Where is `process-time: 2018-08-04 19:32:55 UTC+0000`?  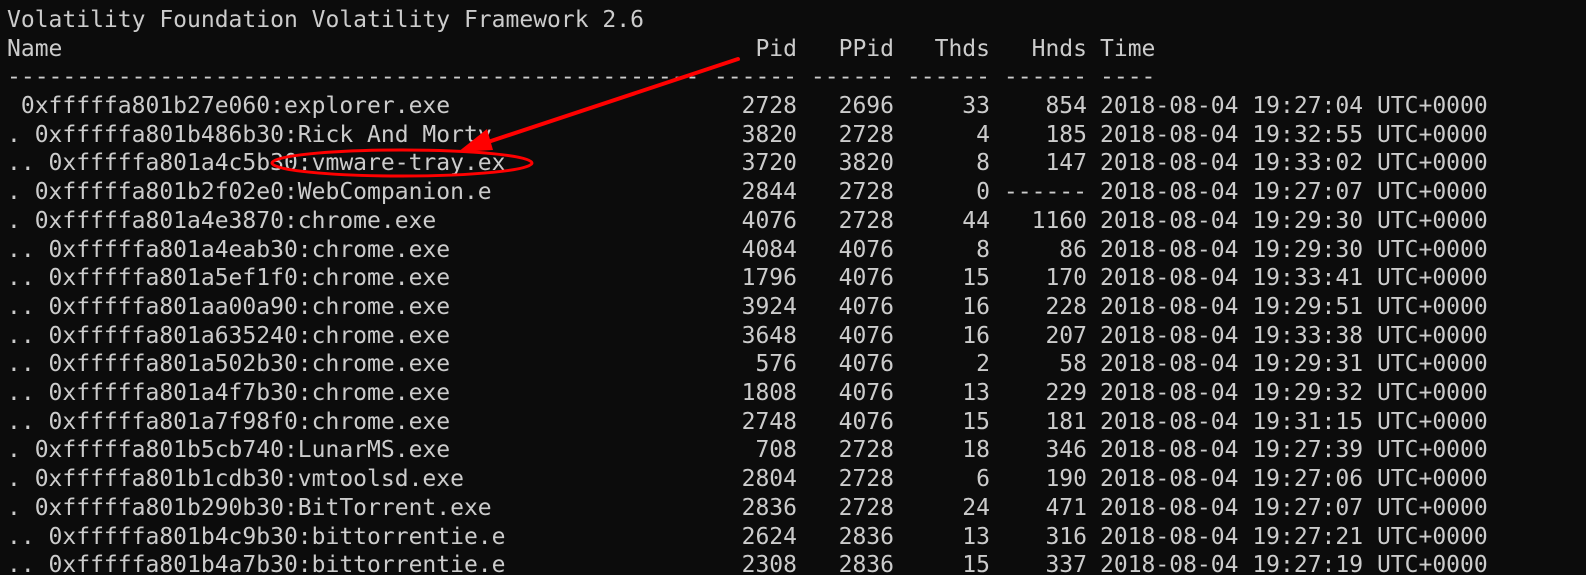
process-time: 2018-08-04 19:32:55 UTC+0000 is located at coordinates (1294, 134).